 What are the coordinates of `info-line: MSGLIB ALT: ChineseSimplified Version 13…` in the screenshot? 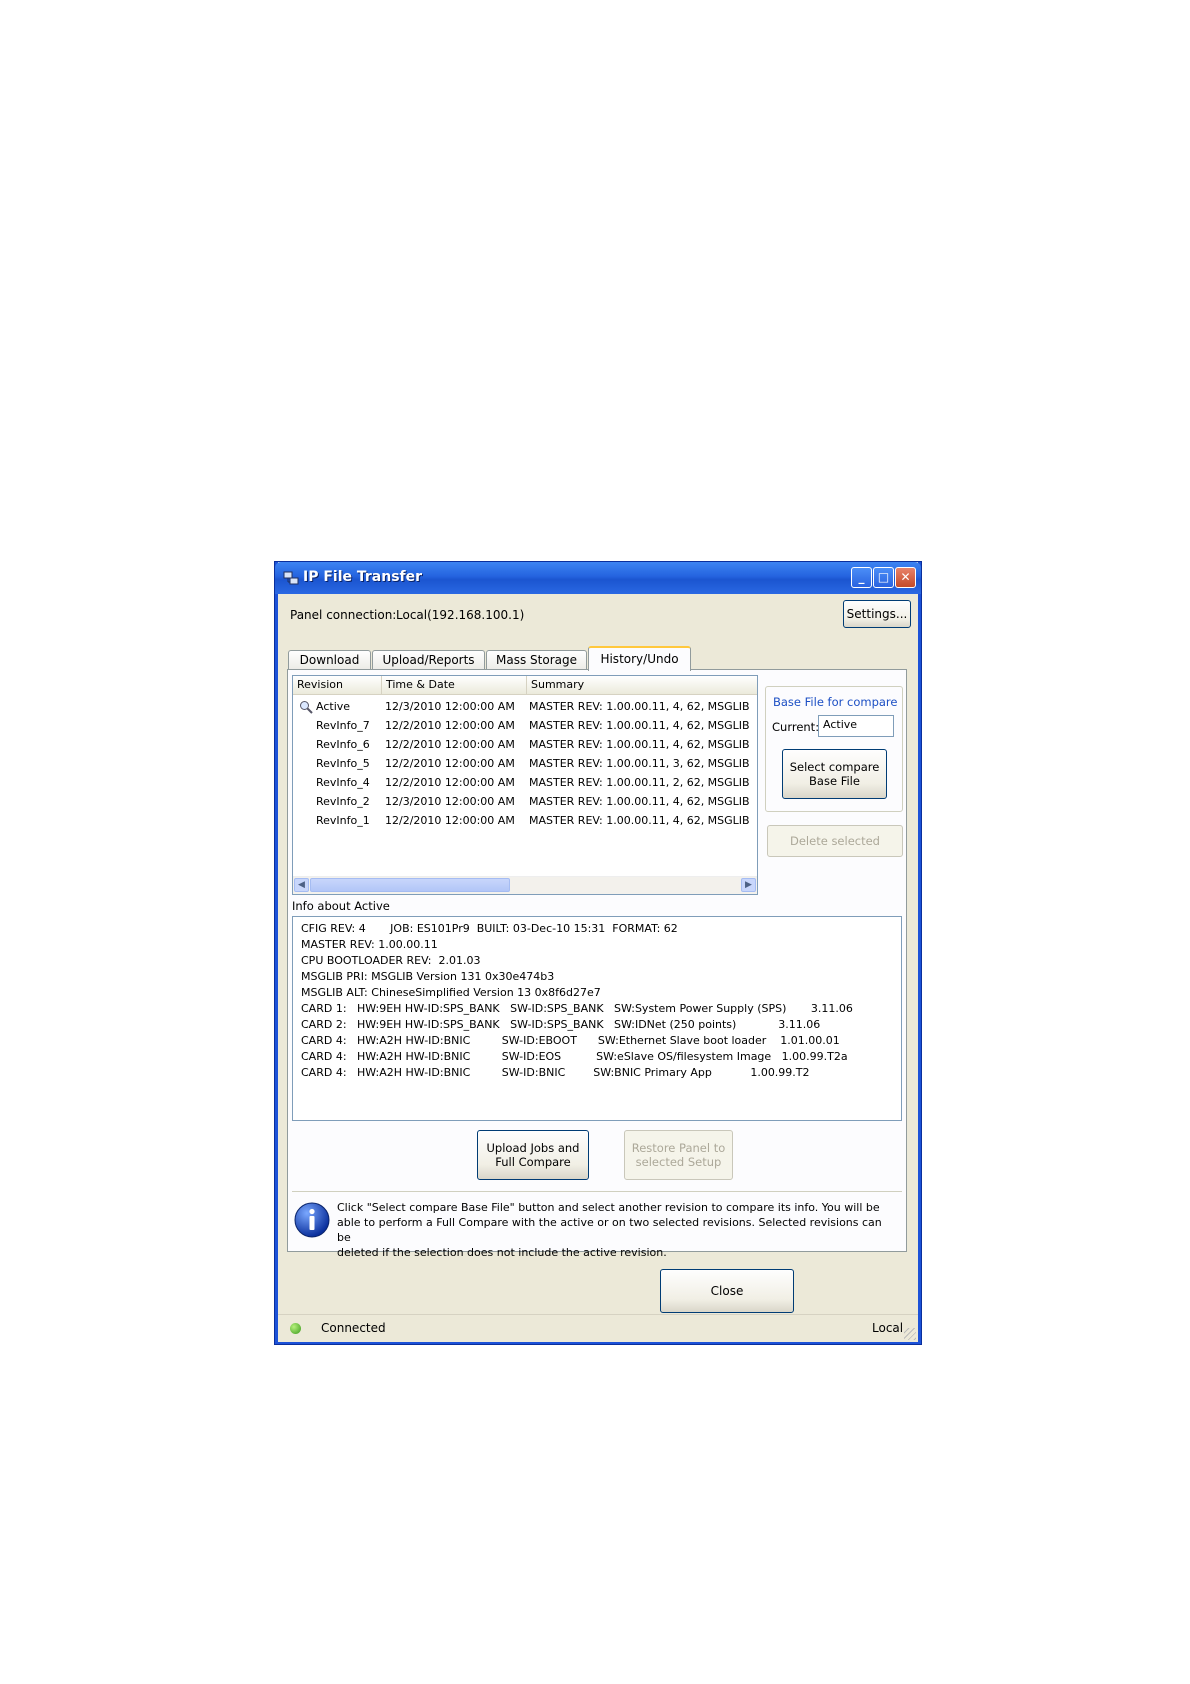 It's located at (451, 992).